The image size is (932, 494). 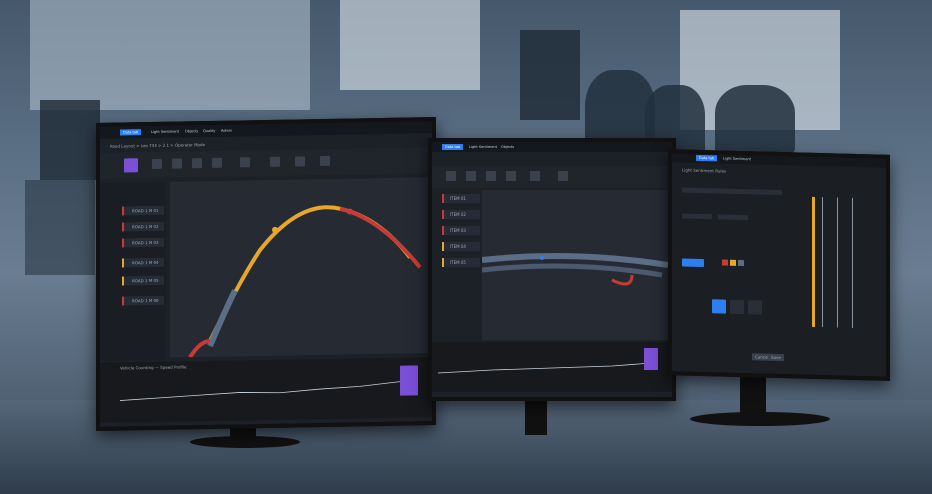 What do you see at coordinates (197, 163) in the screenshot?
I see `left-tool-3-icon` at bounding box center [197, 163].